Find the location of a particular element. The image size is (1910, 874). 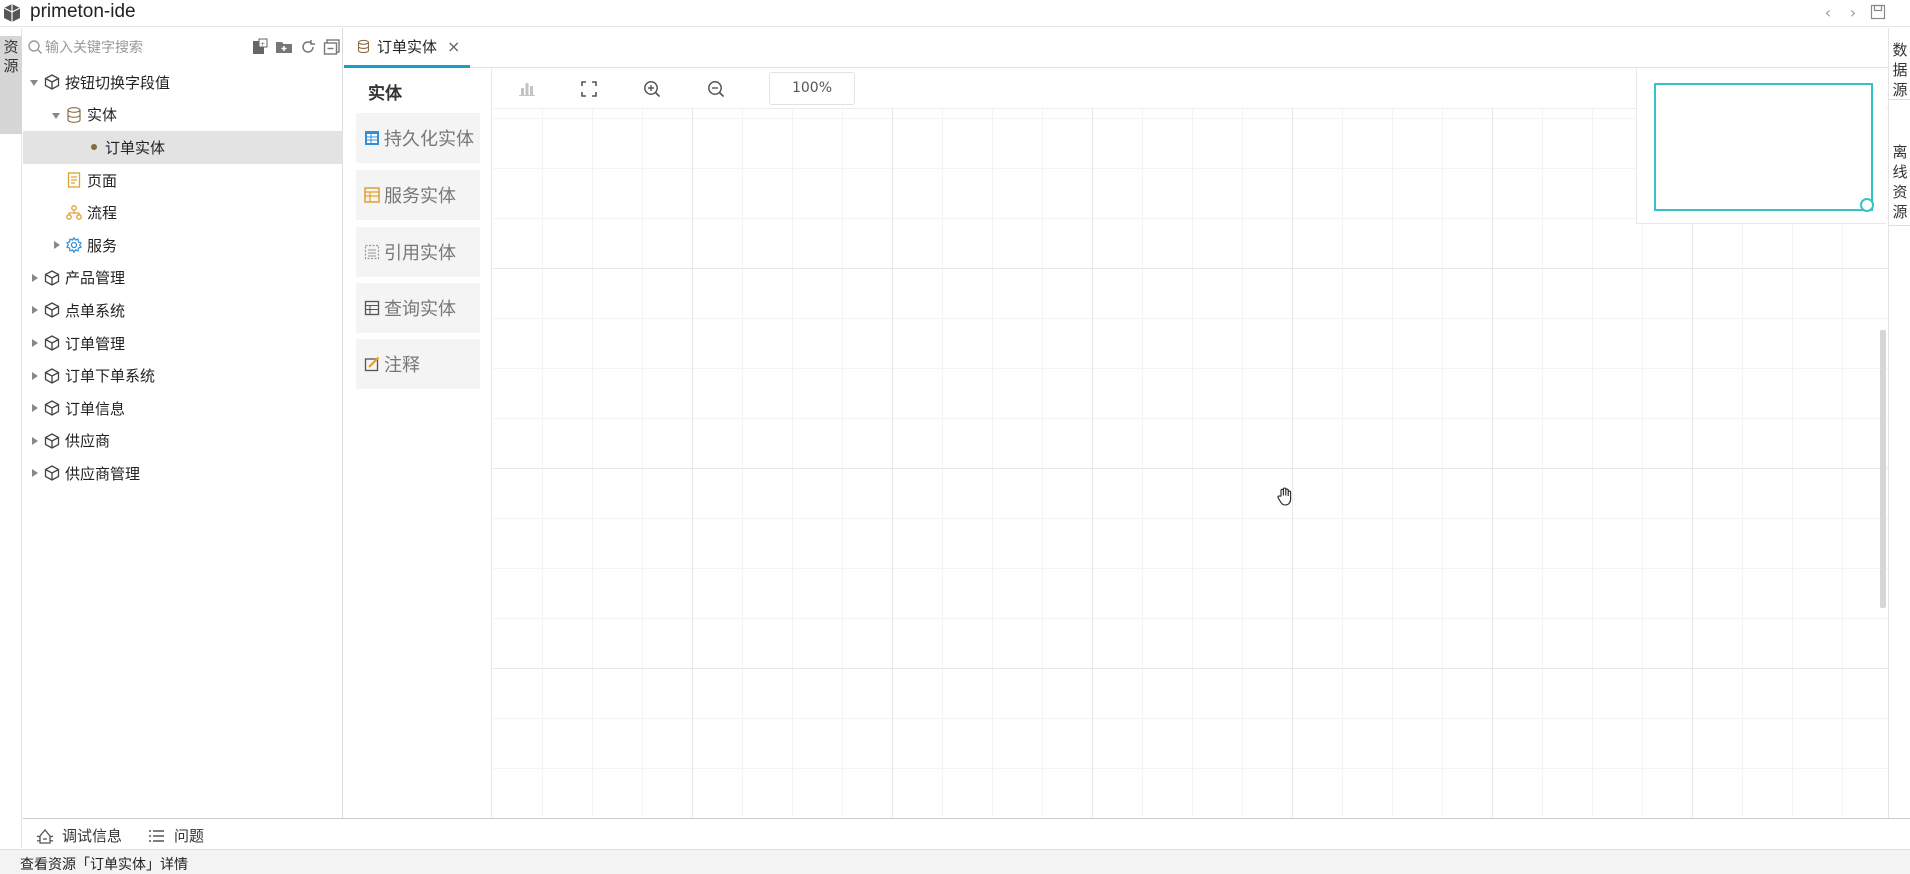

tree-item-label: 订单下单系统 is located at coordinates (110, 376).